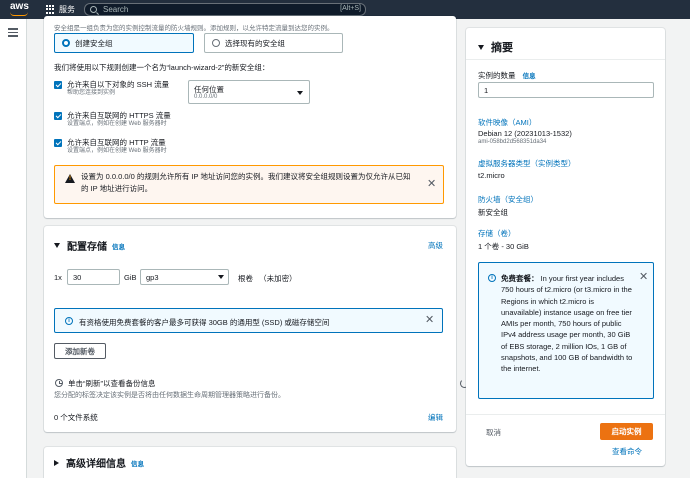  Describe the element at coordinates (137, 463) in the screenshot. I see `advanced-info-link: 信息` at that location.